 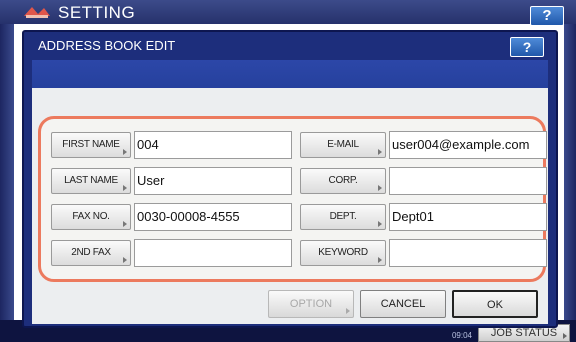 I want to click on clock-time: 09:04, so click(x=461, y=335).